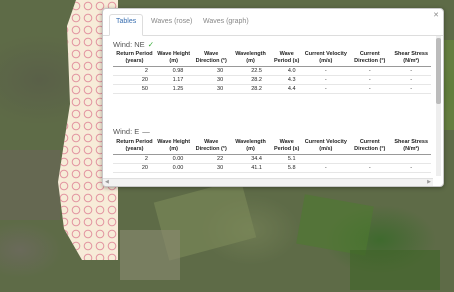  Describe the element at coordinates (268, 182) in the screenshot. I see `horizontal-scrollbar: ◀ ▶` at that location.